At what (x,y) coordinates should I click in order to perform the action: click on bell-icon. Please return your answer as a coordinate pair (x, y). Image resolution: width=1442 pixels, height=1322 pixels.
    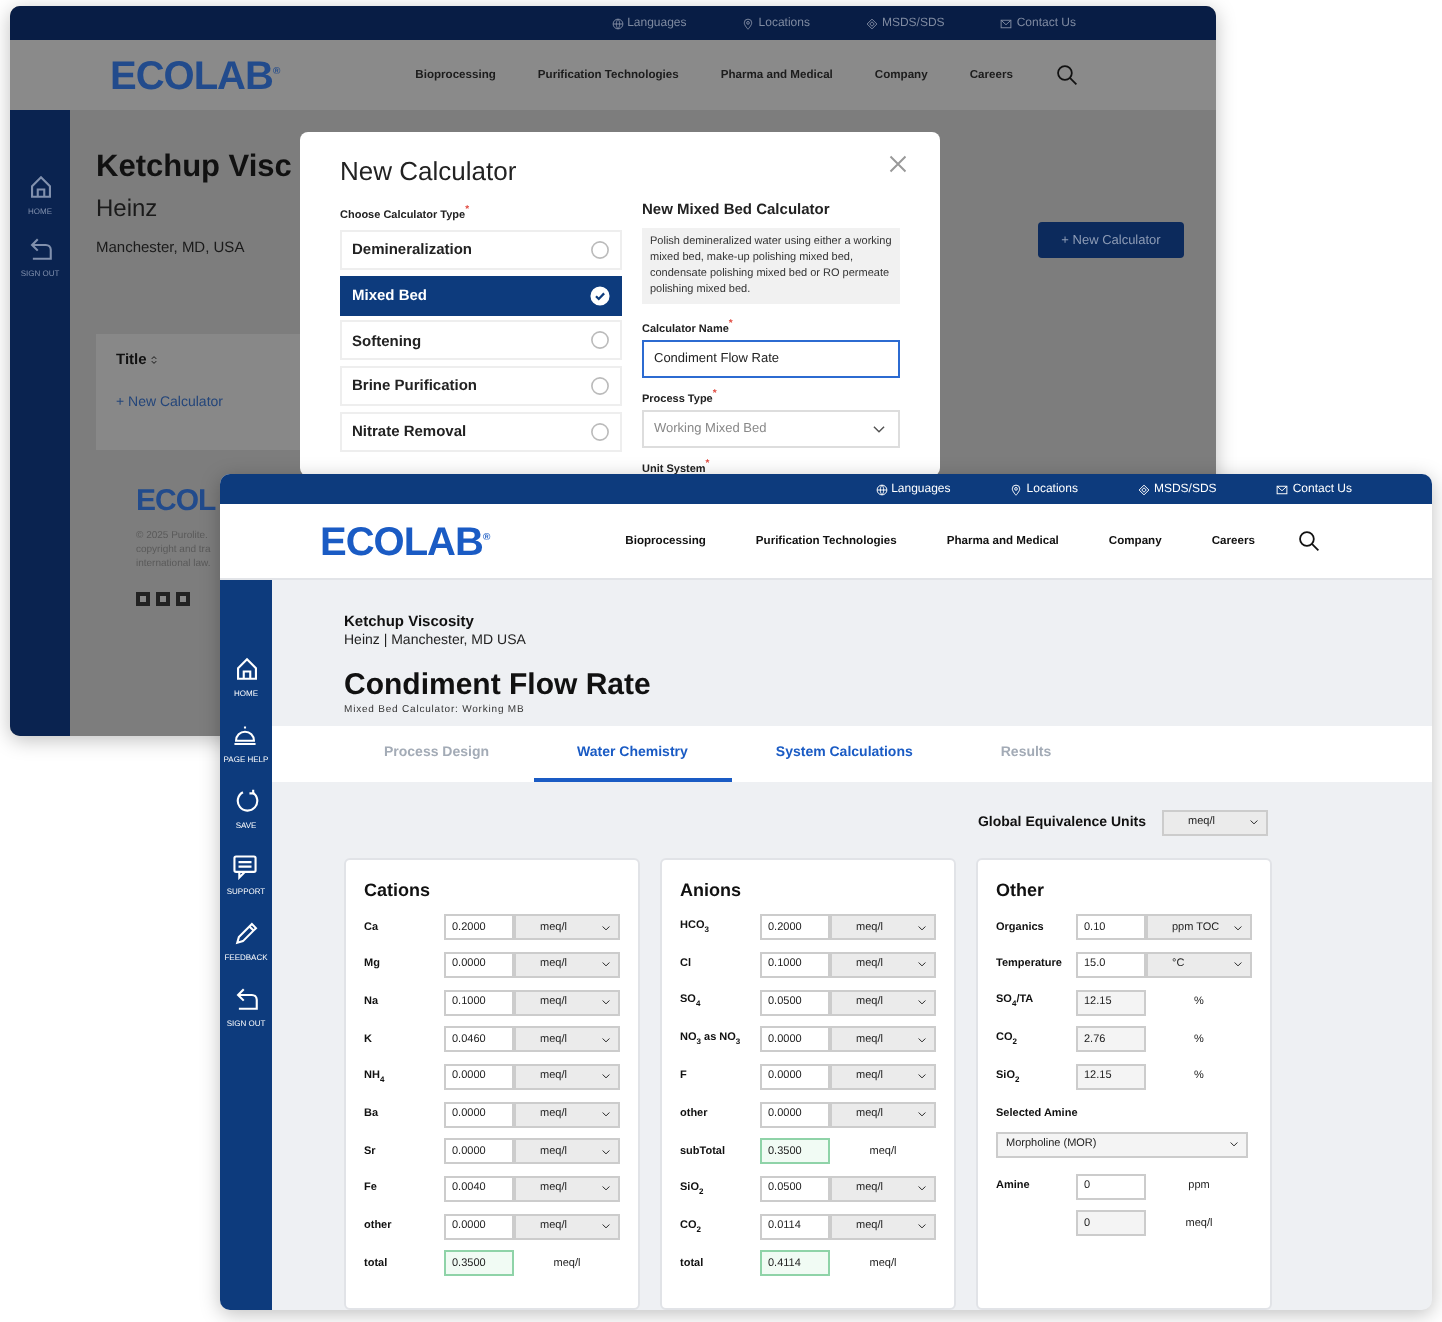
    Looking at the image, I should click on (245, 735).